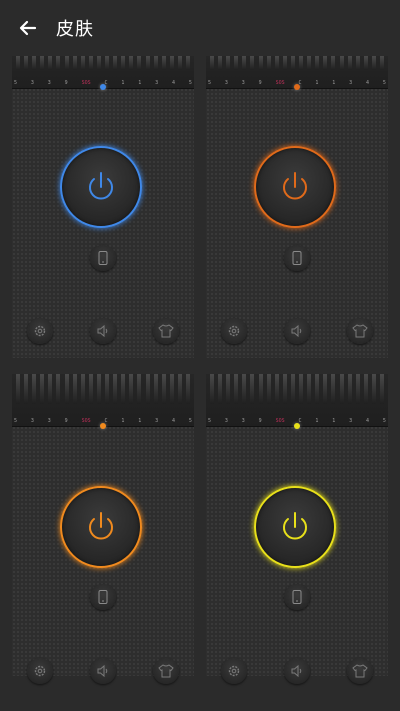 The image size is (400, 711). I want to click on frequency-ruler: 5 3 3 9 SOS C 1 1 3 4 5, so click(297, 400).